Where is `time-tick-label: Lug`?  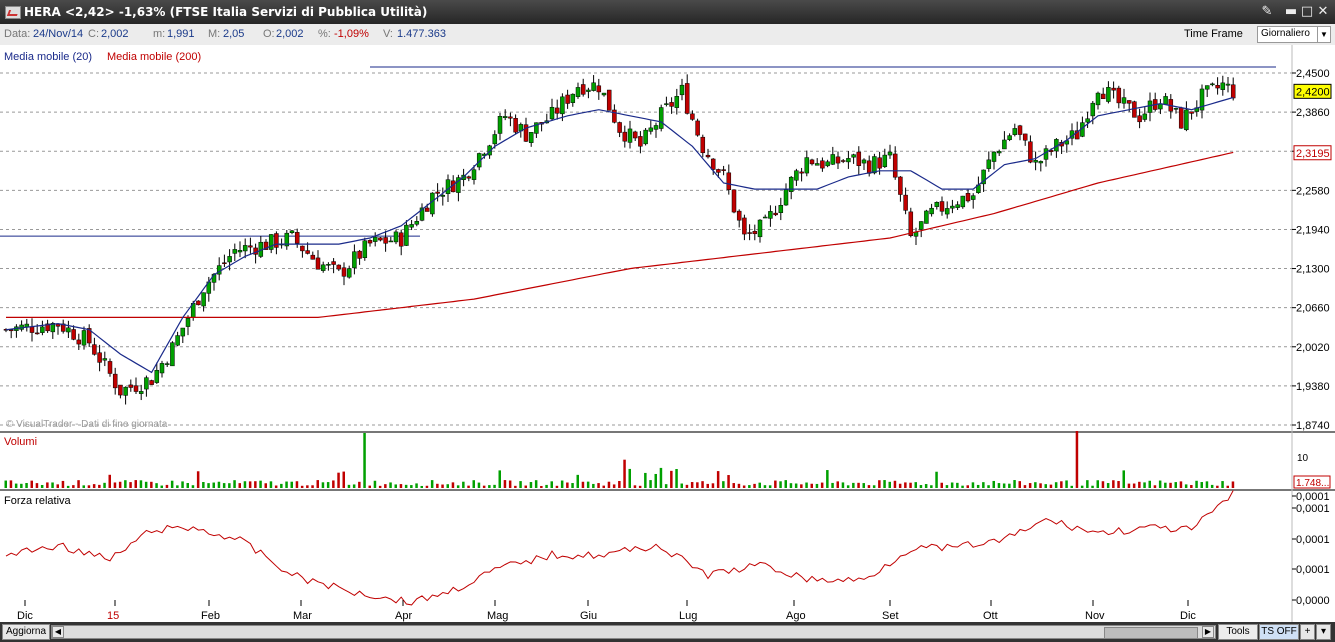
time-tick-label: Lug is located at coordinates (688, 616).